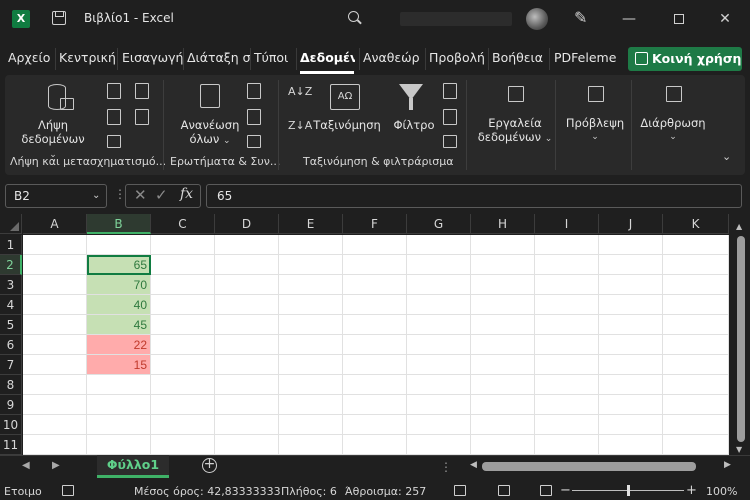 The height and width of the screenshot is (500, 750). Describe the element at coordinates (503, 445) in the screenshot. I see `cell-h11` at that location.